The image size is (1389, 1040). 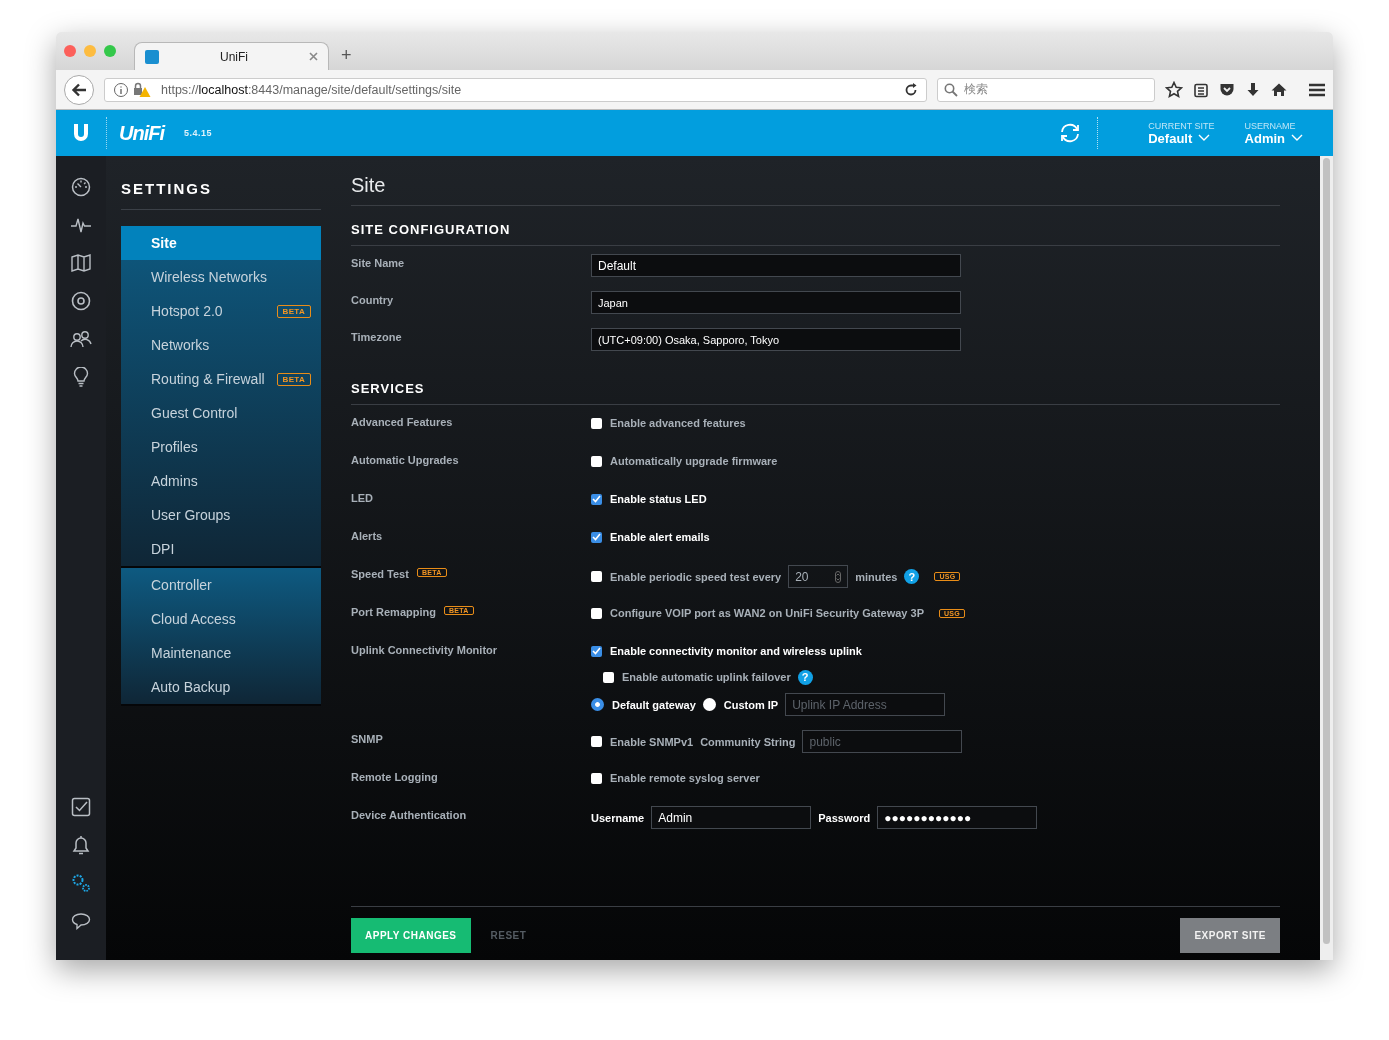 I want to click on select-field: Japan, so click(x=776, y=302).